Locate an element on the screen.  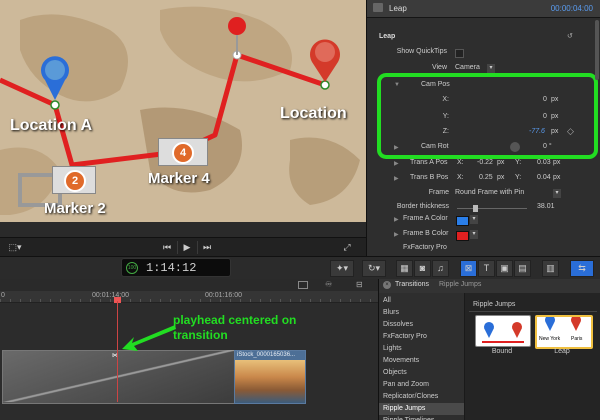
disclosure-open-icon: ▼ is located at coordinates (397, 85).